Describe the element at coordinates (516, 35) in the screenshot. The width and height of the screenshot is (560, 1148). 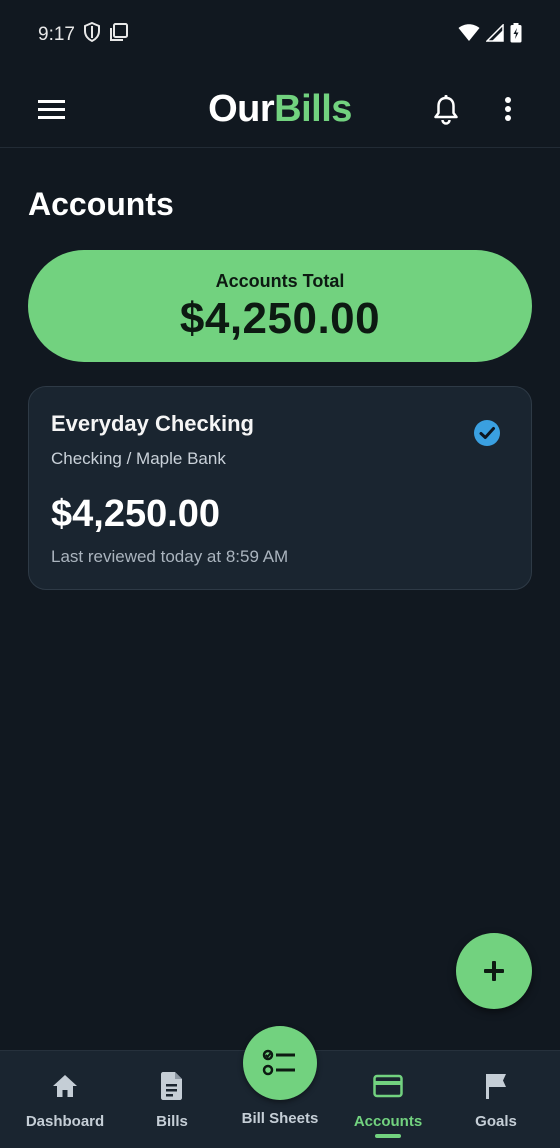
I see `battery-charging-icon` at that location.